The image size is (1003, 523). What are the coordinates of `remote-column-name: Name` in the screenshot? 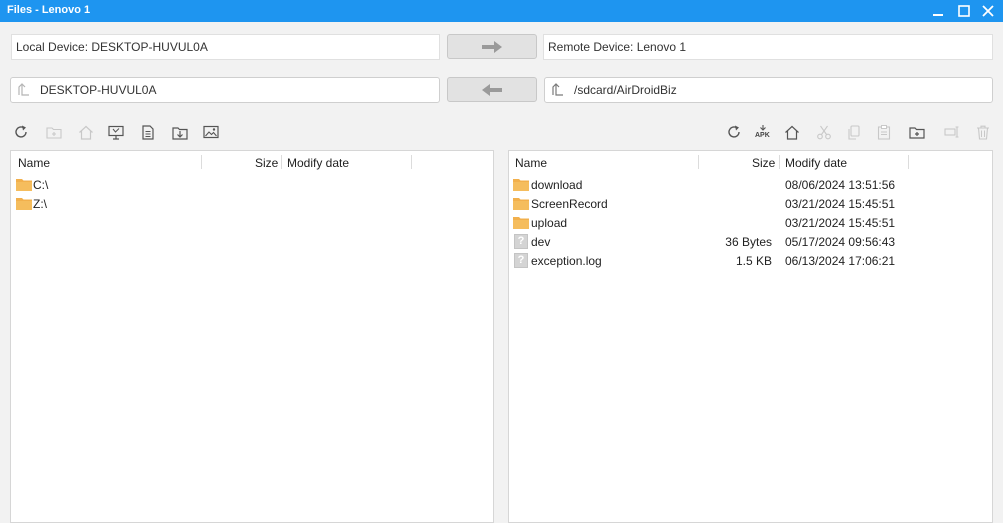 It's located at (531, 163).